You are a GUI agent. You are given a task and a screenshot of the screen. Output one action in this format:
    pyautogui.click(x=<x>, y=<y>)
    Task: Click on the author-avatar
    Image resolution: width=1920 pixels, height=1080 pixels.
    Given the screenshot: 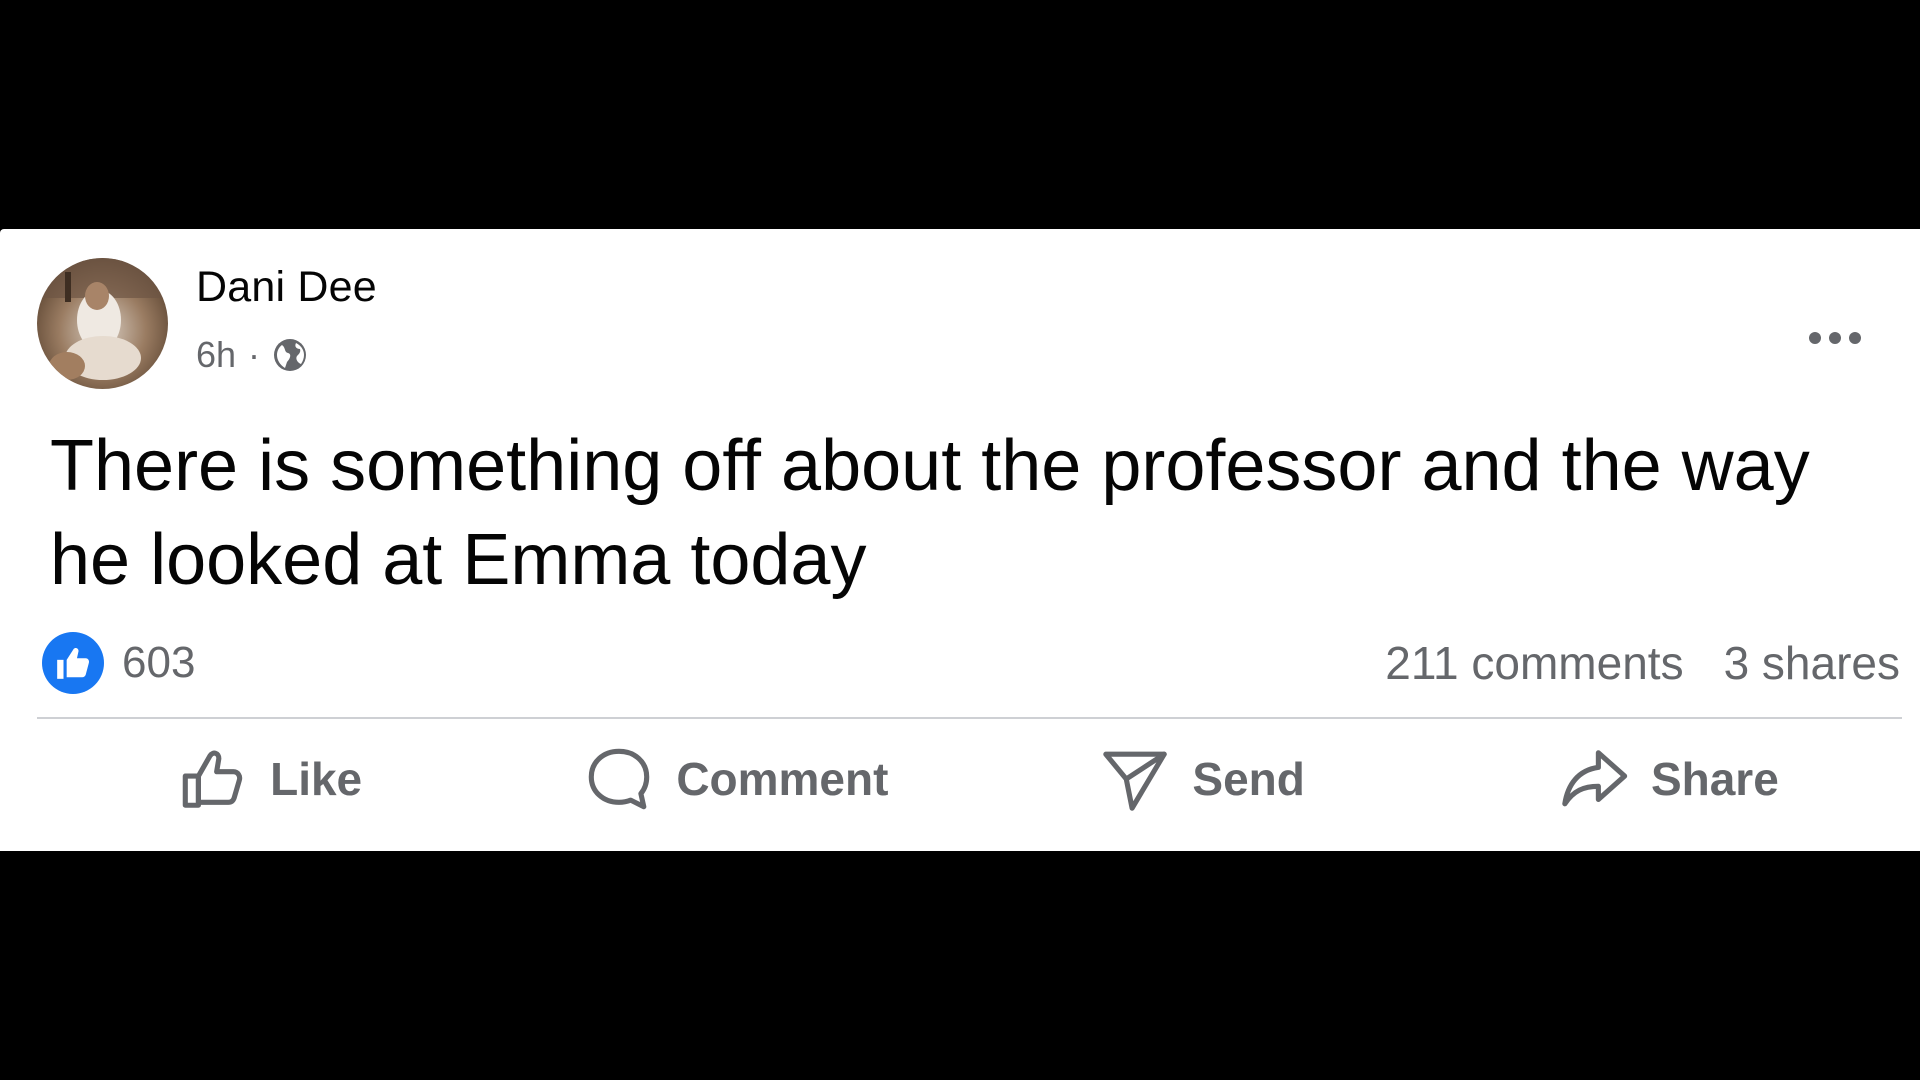 What is the action you would take?
    pyautogui.click(x=102, y=323)
    